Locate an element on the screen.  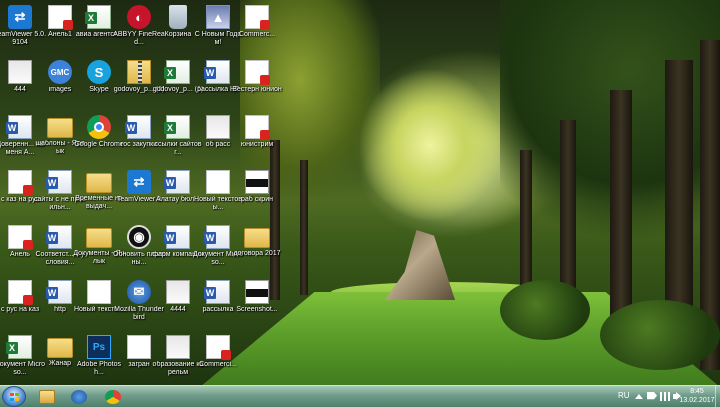
clock-date: 13.02.2017 is located at coordinates (697, 400).